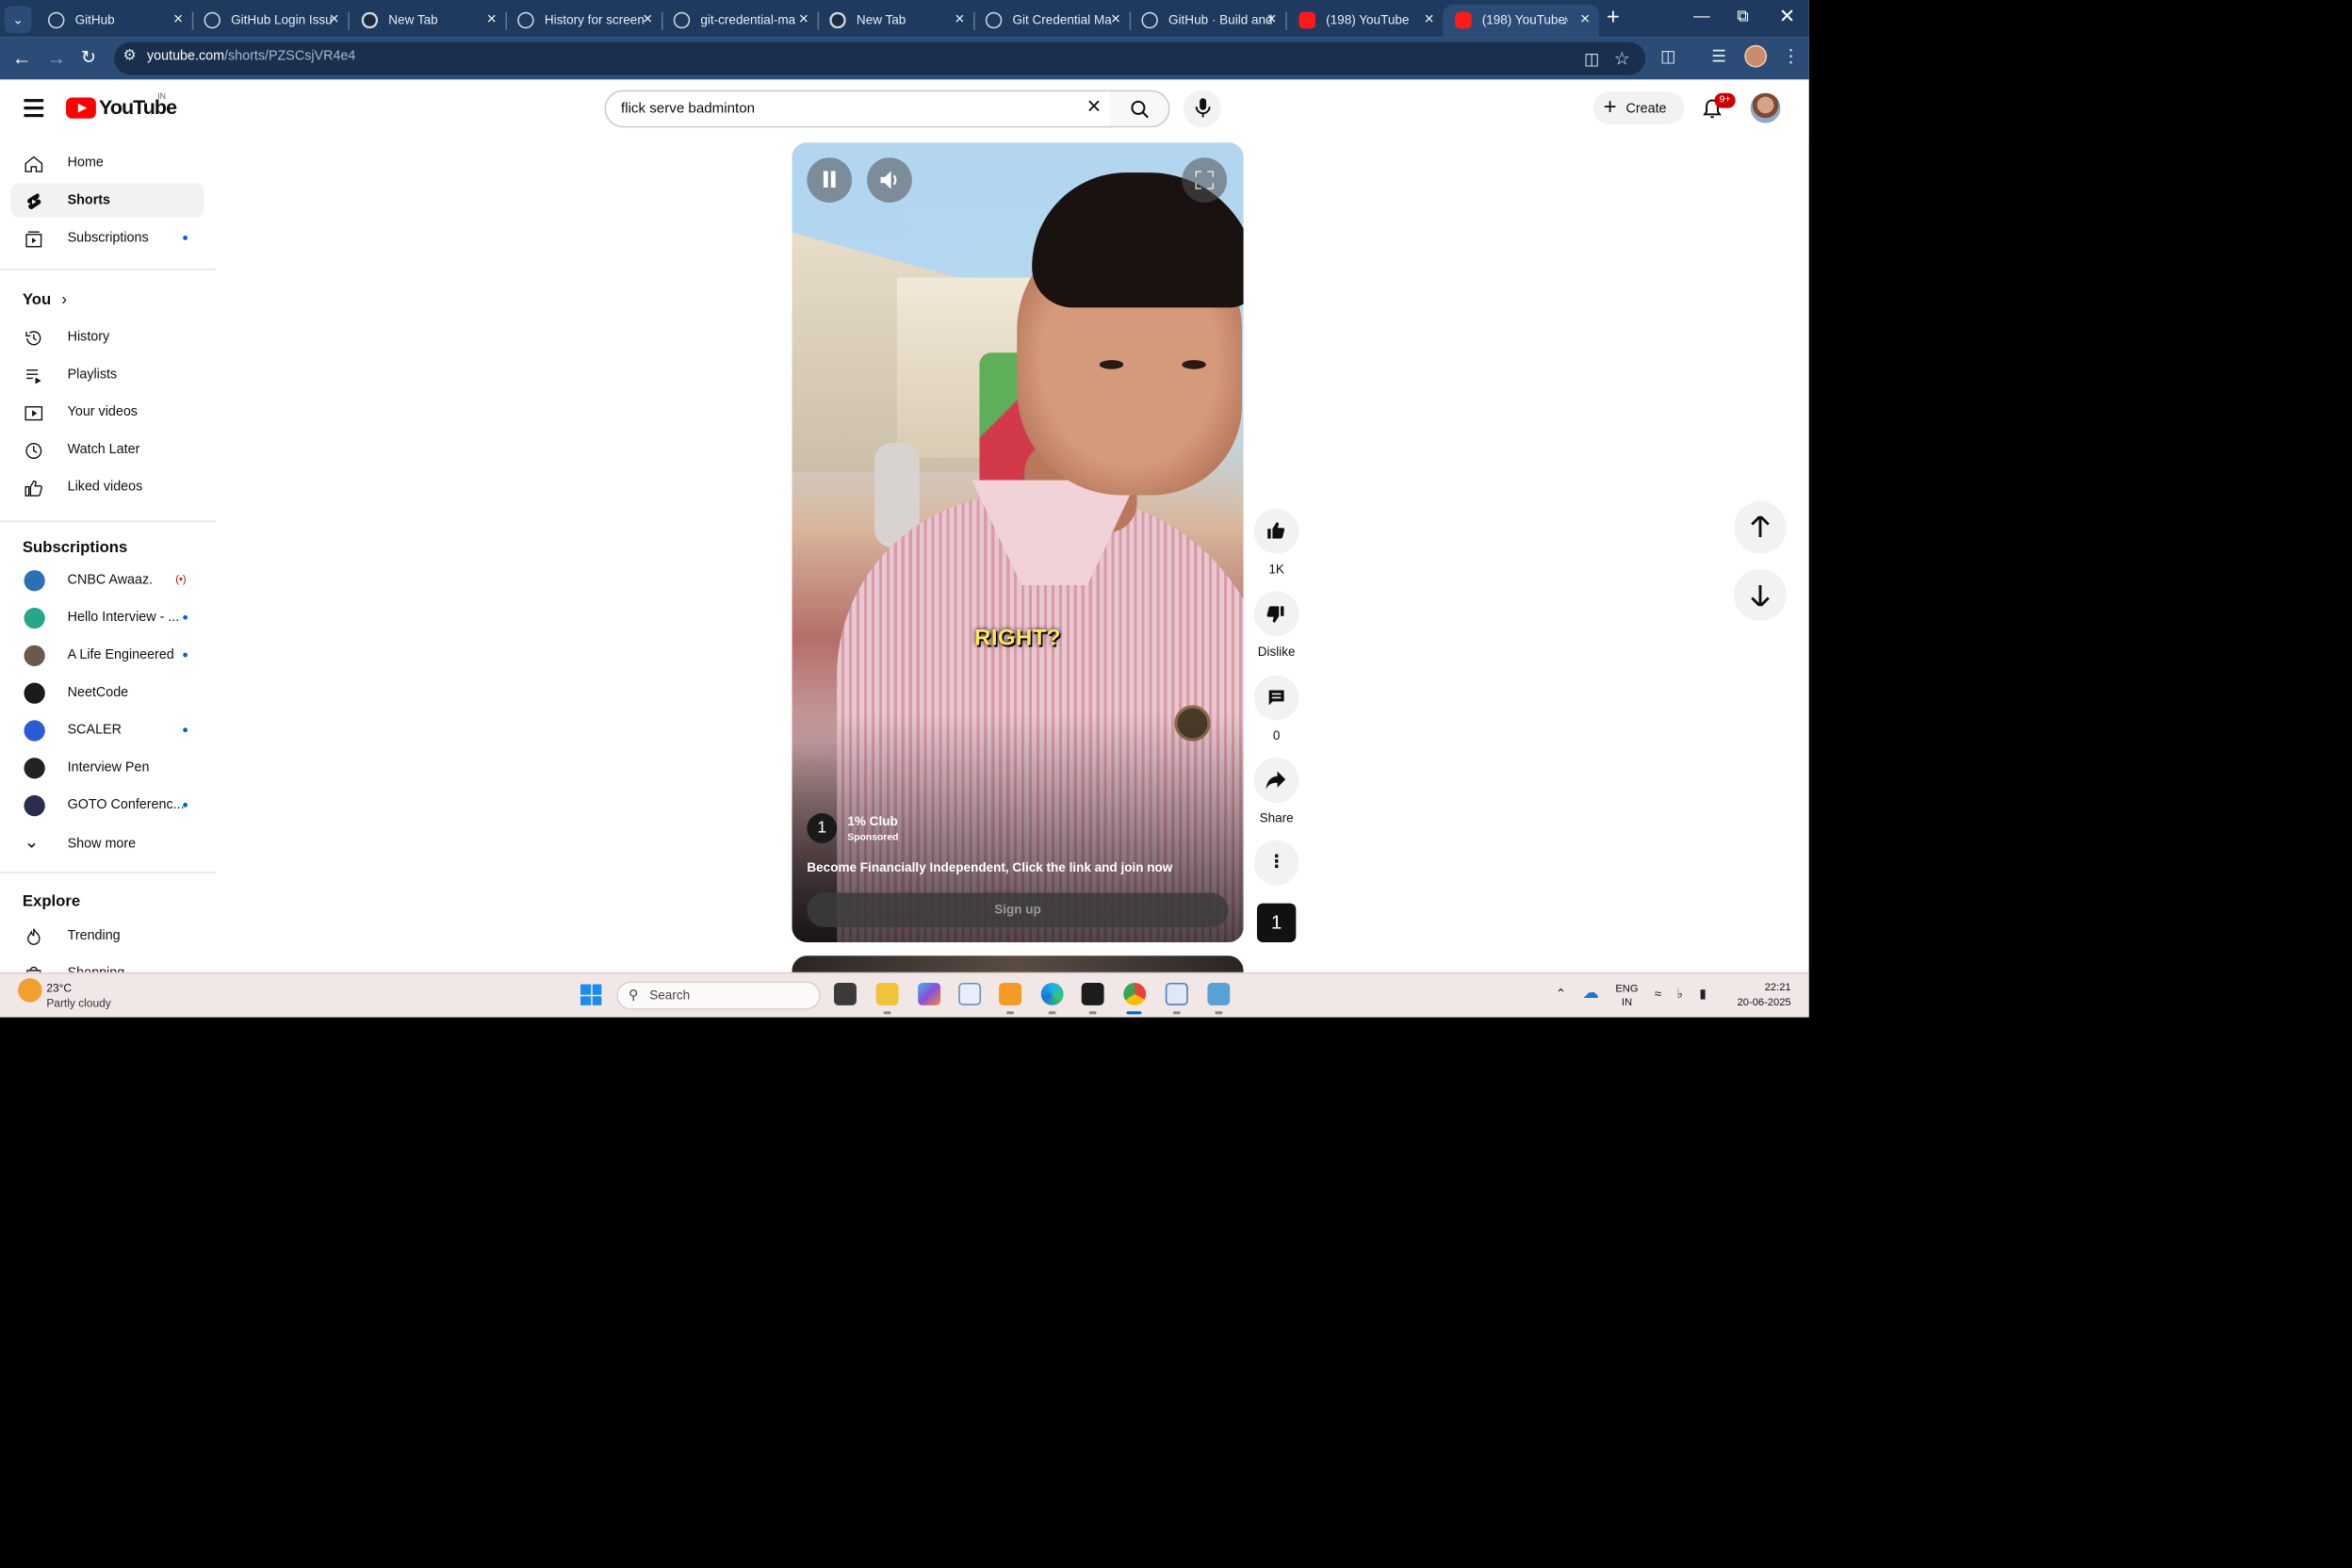 Image resolution: width=2352 pixels, height=1568 pixels. I want to click on advertiser-logo: 1, so click(822, 828).